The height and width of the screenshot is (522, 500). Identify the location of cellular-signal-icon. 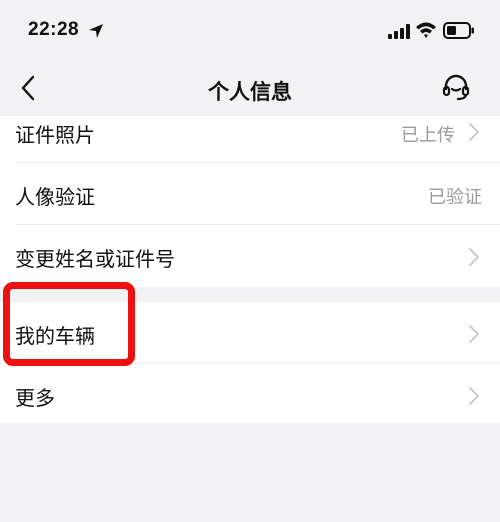
(399, 33).